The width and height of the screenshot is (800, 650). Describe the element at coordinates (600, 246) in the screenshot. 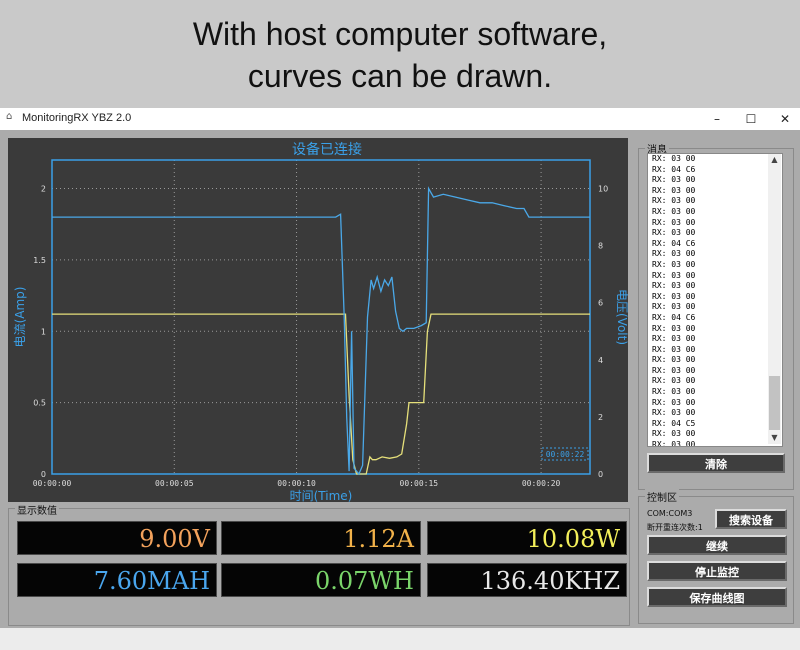

I see `y2-tick-label: 8` at that location.